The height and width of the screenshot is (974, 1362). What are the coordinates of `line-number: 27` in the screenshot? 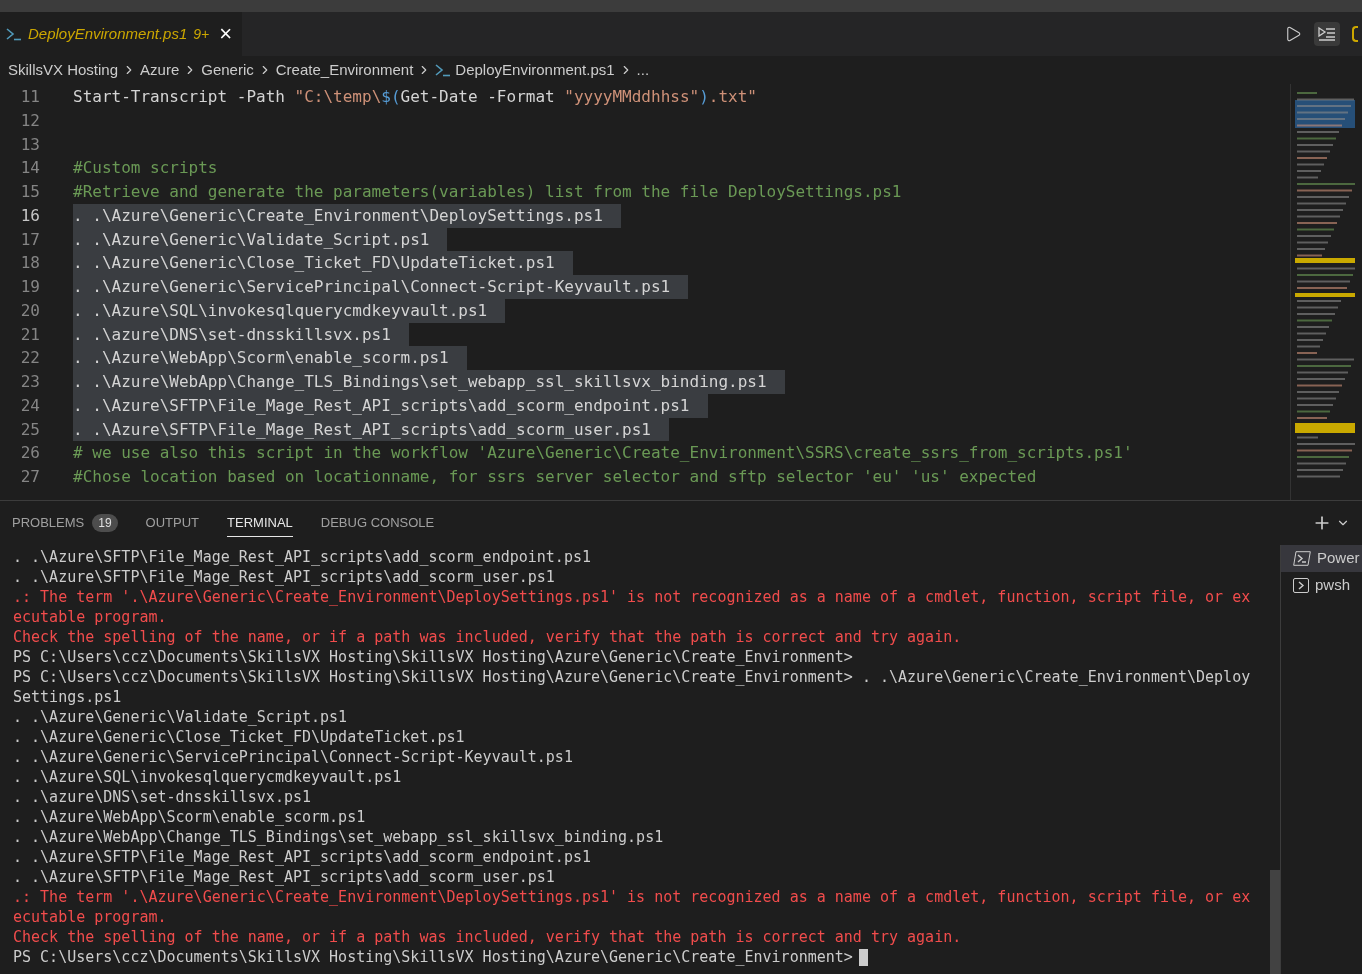 It's located at (29, 477).